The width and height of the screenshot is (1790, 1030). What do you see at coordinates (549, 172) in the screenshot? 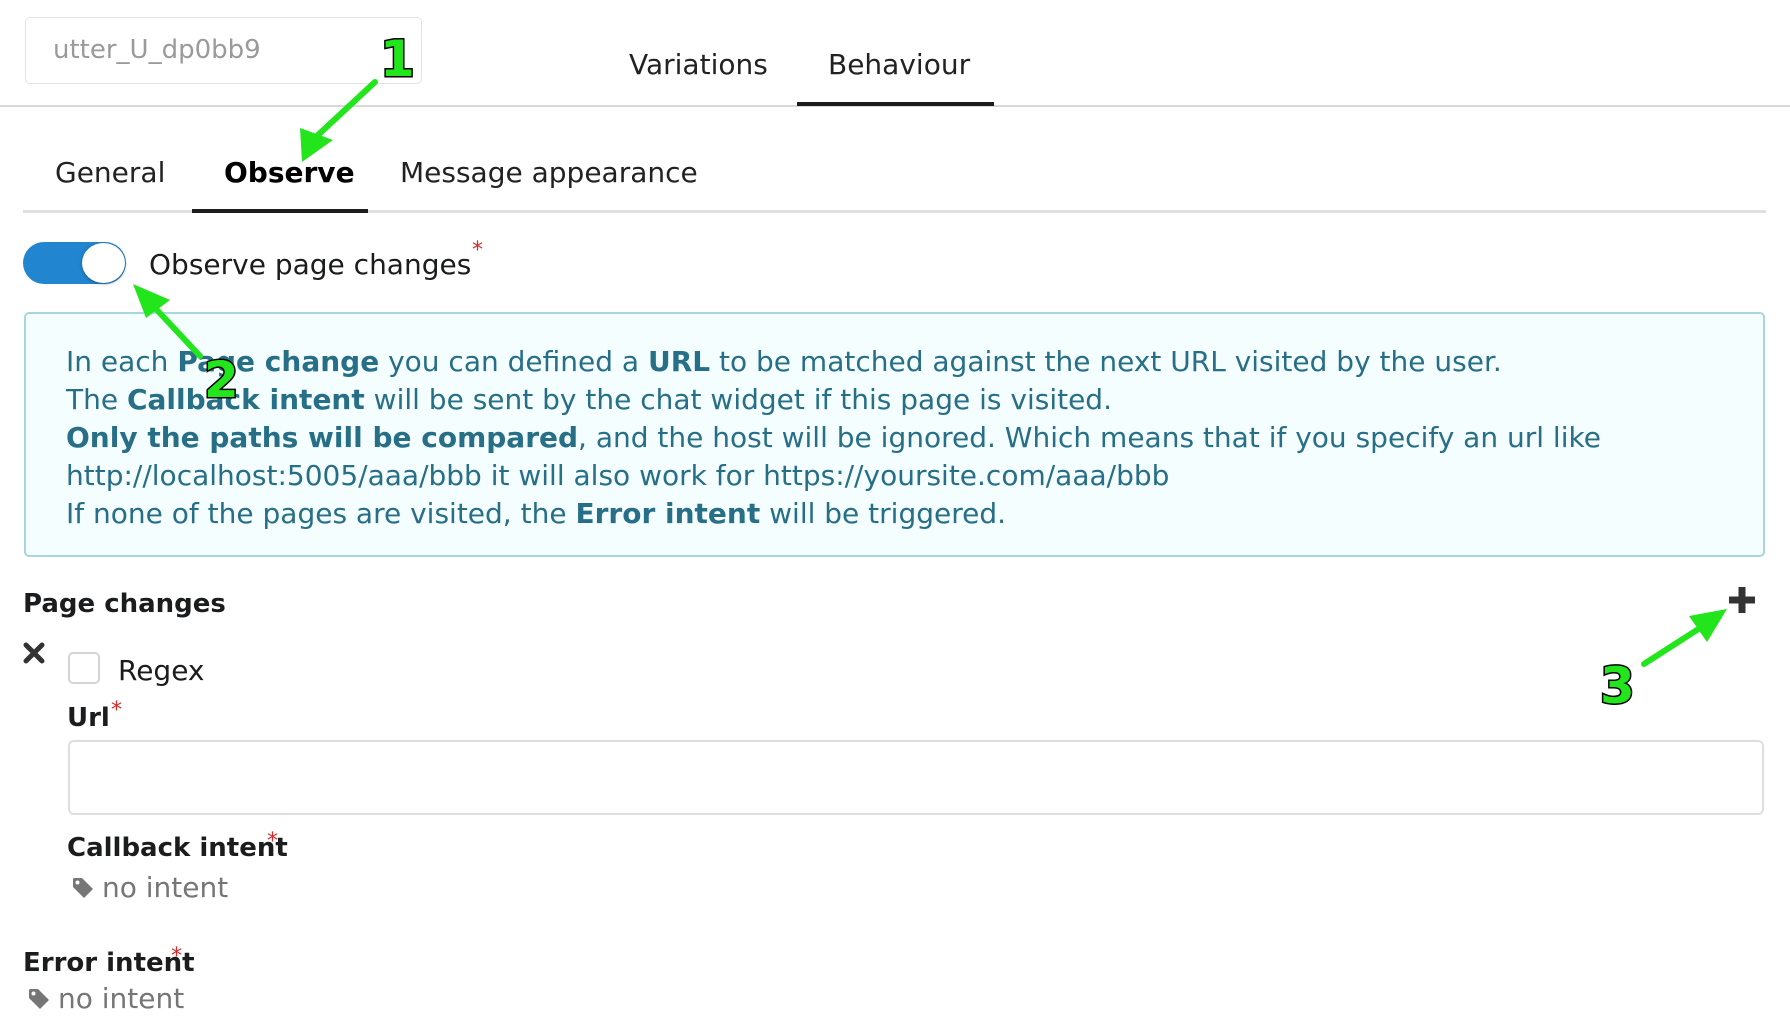
I see `subtab-message-appearance: Message appearance` at bounding box center [549, 172].